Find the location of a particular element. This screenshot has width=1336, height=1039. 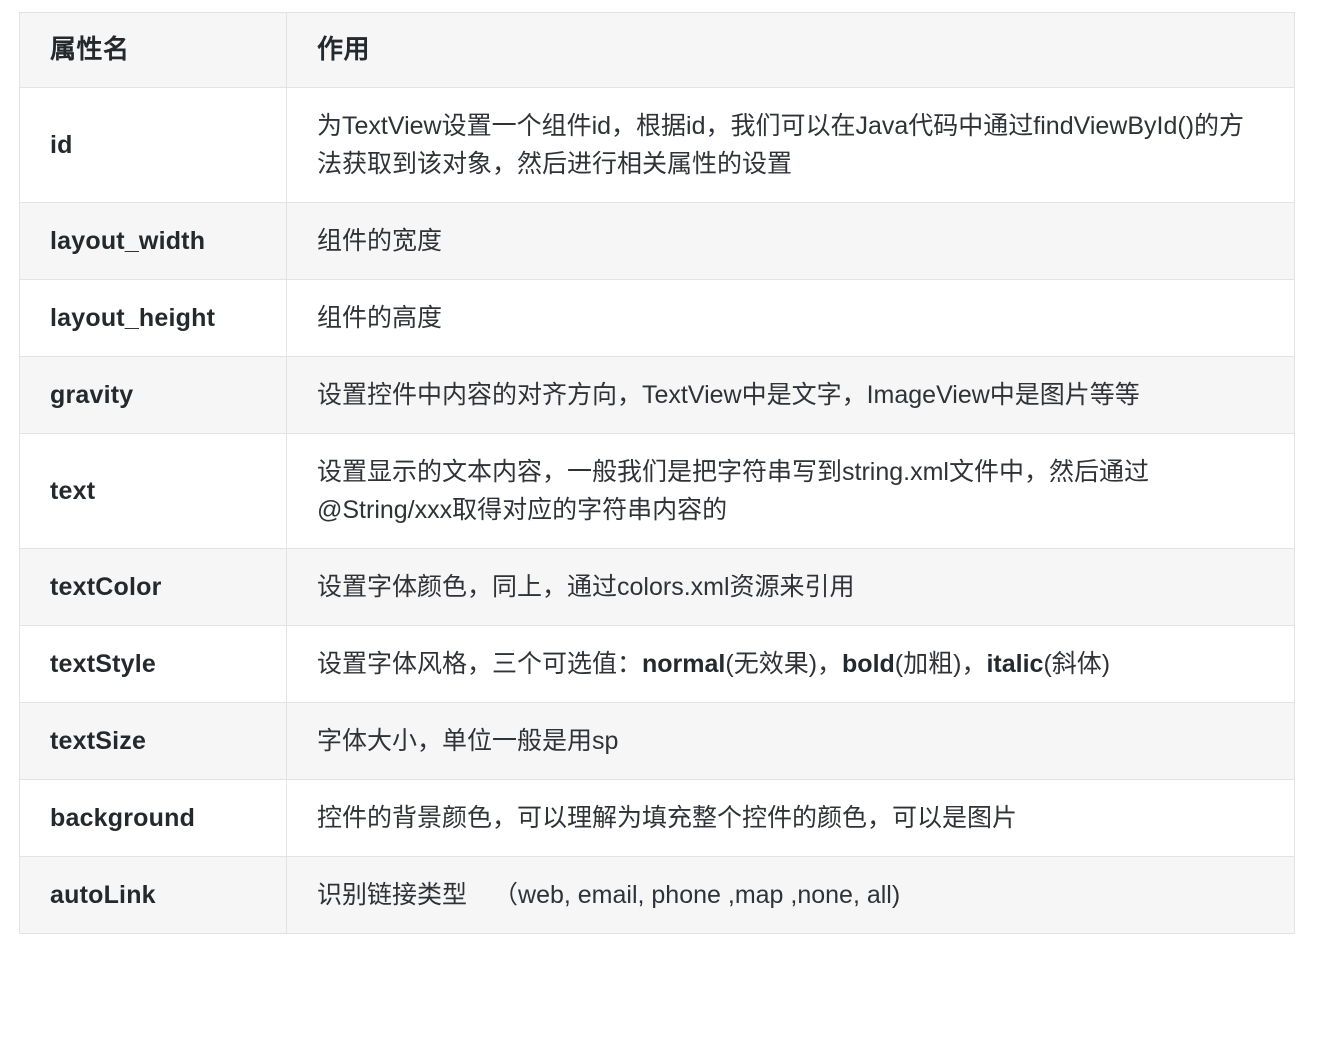

value-term-bold: bold is located at coordinates (868, 663).